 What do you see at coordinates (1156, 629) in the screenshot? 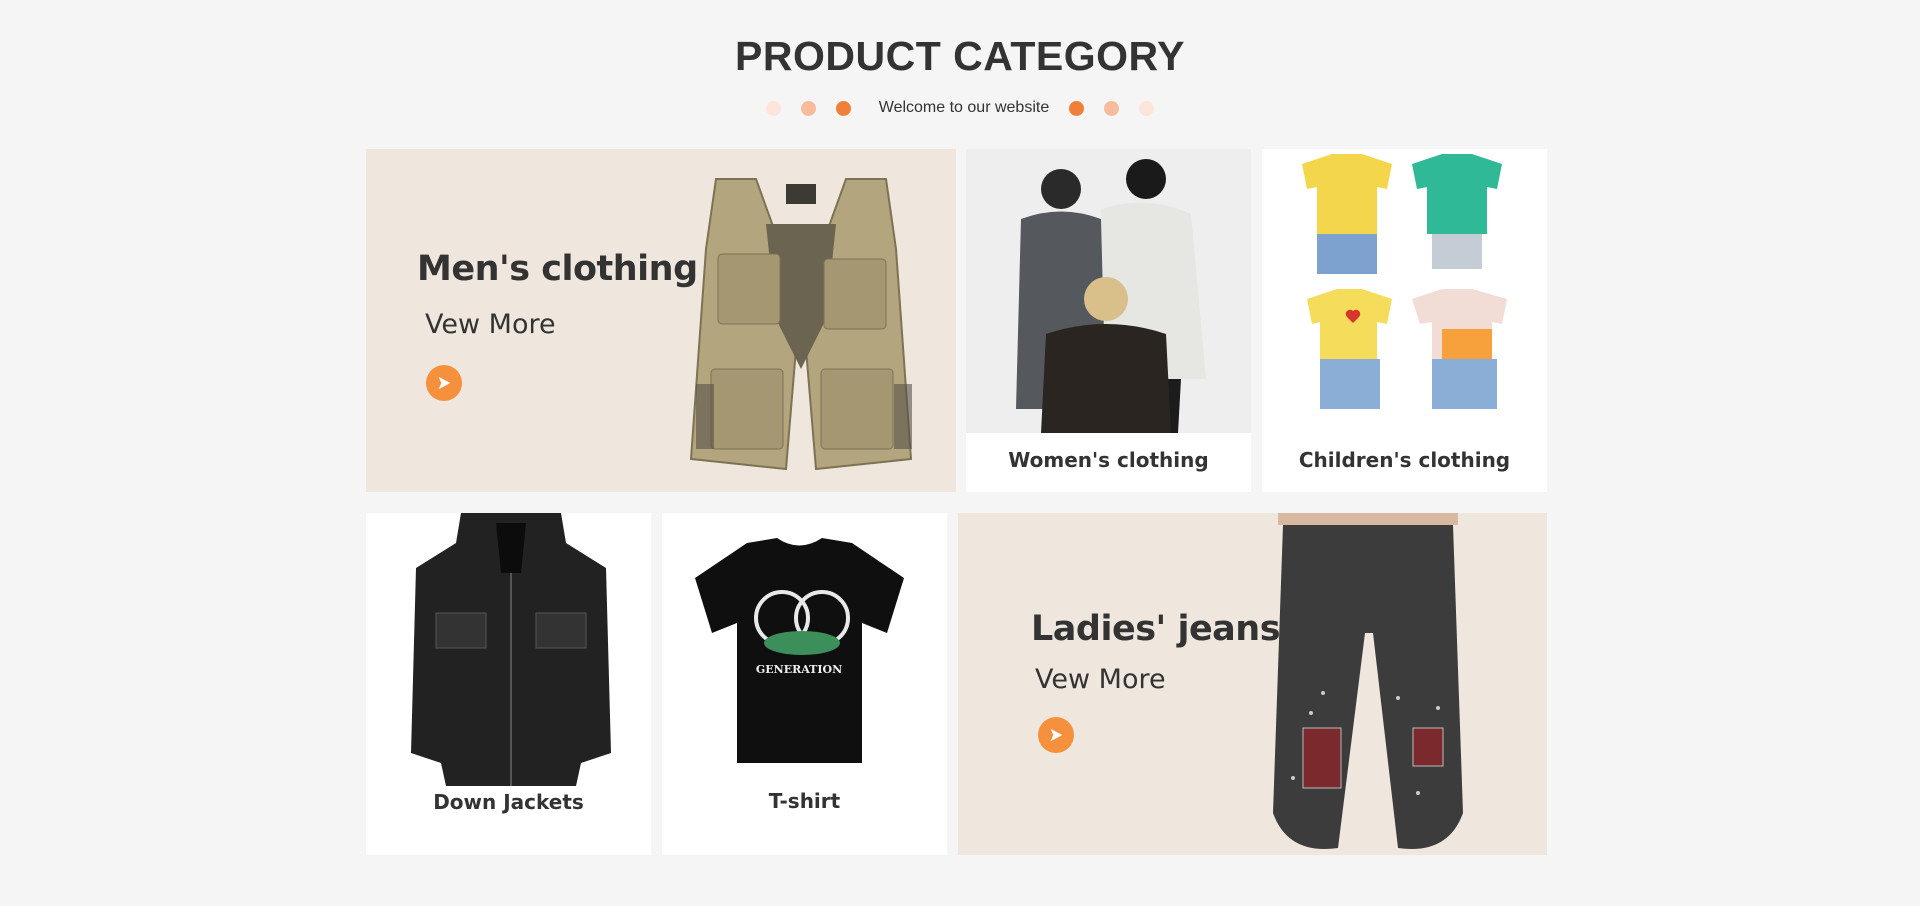
I see `ladies-jeans-title: Ladies' jeans` at bounding box center [1156, 629].